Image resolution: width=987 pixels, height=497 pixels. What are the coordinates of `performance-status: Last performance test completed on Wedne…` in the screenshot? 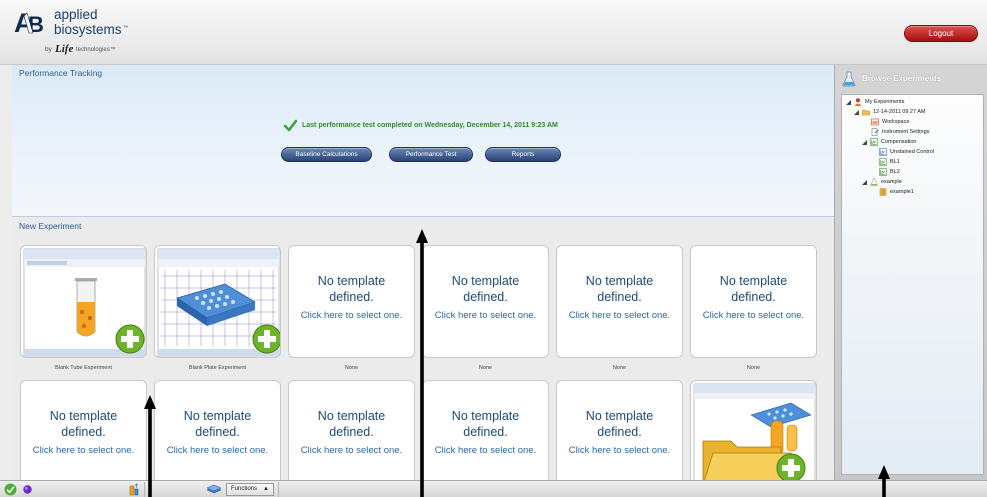 It's located at (421, 125).